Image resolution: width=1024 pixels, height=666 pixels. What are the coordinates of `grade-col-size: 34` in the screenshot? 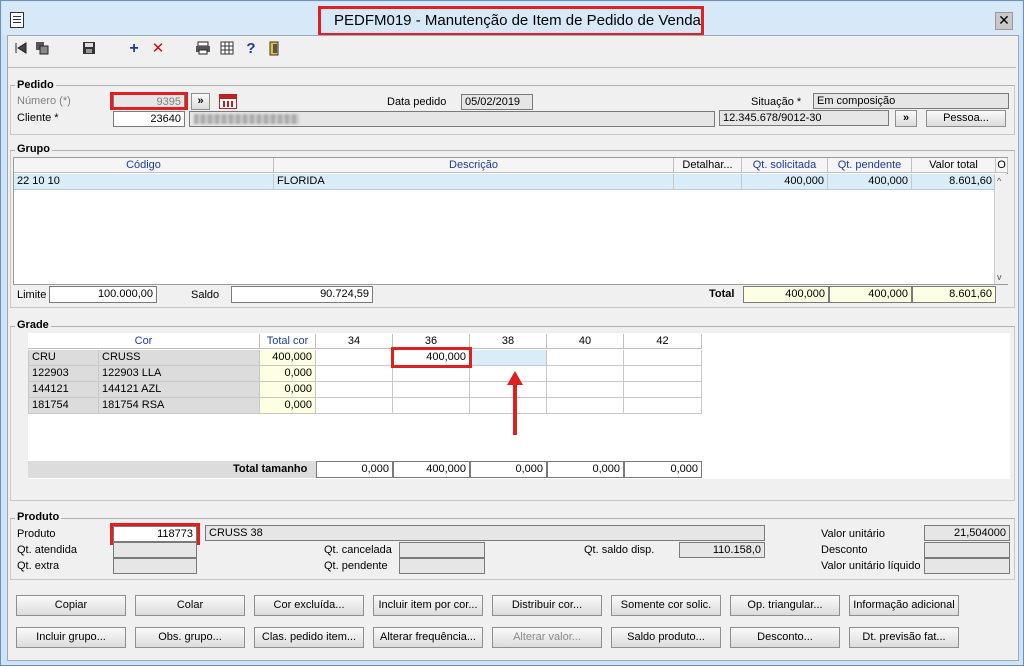 It's located at (354, 341).